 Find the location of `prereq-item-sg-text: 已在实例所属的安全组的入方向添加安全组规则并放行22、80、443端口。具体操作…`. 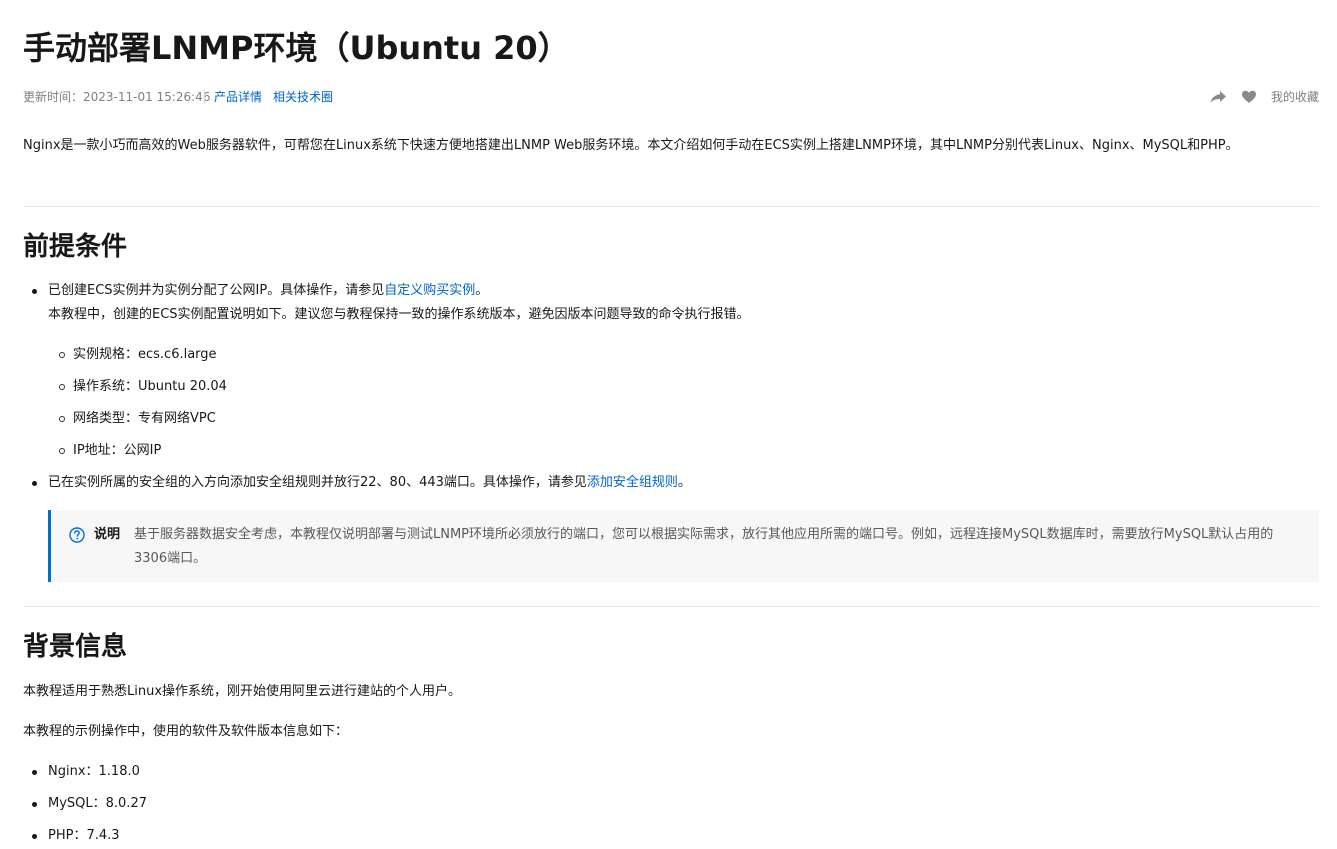

prereq-item-sg-text: 已在实例所属的安全组的入方向添加安全组规则并放行22、80、443端口。具体操作… is located at coordinates (317, 482).